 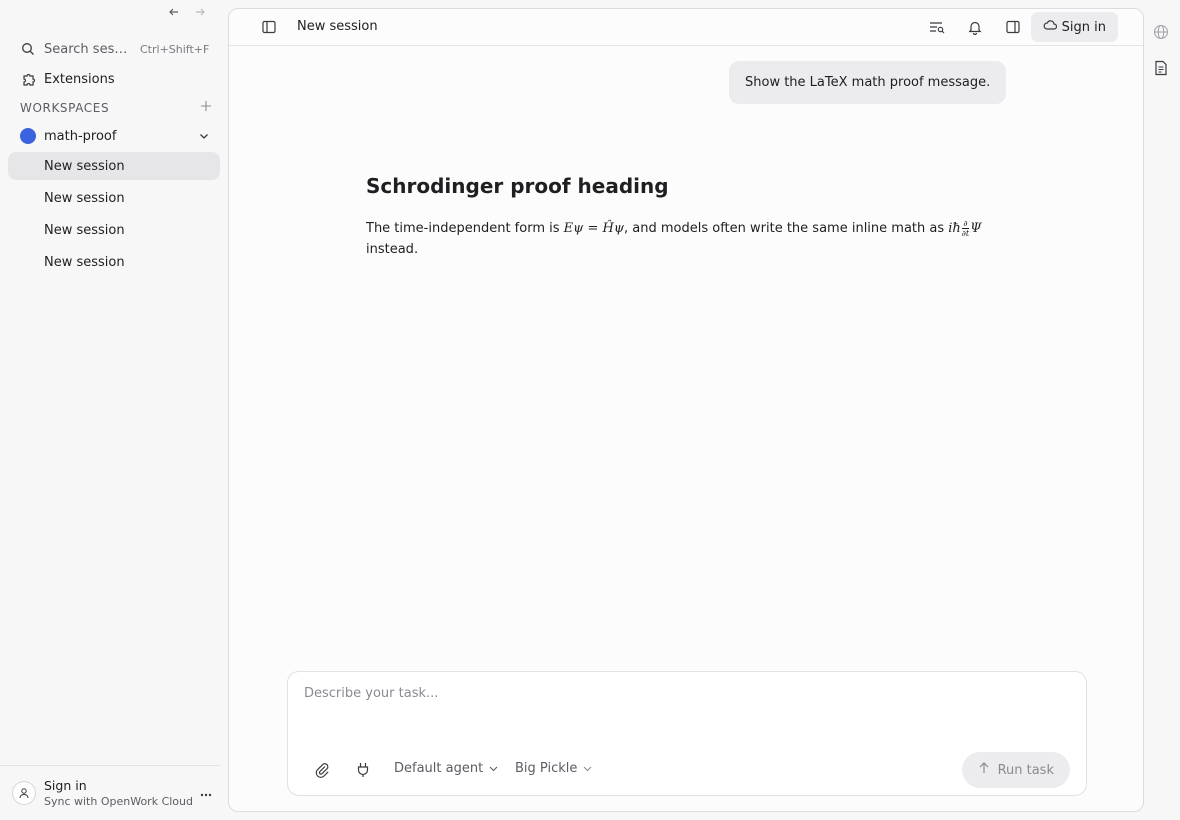 What do you see at coordinates (80, 136) in the screenshot?
I see `workspace-name: math-proof` at bounding box center [80, 136].